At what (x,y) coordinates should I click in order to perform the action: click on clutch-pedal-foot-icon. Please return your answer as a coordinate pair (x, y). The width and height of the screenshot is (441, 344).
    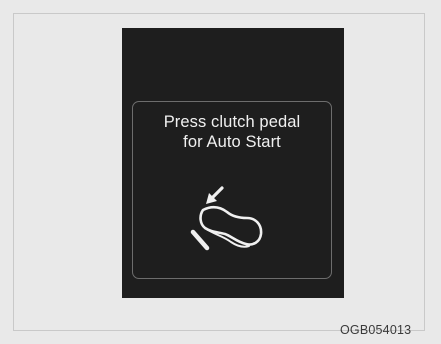
    Looking at the image, I should click on (226, 218).